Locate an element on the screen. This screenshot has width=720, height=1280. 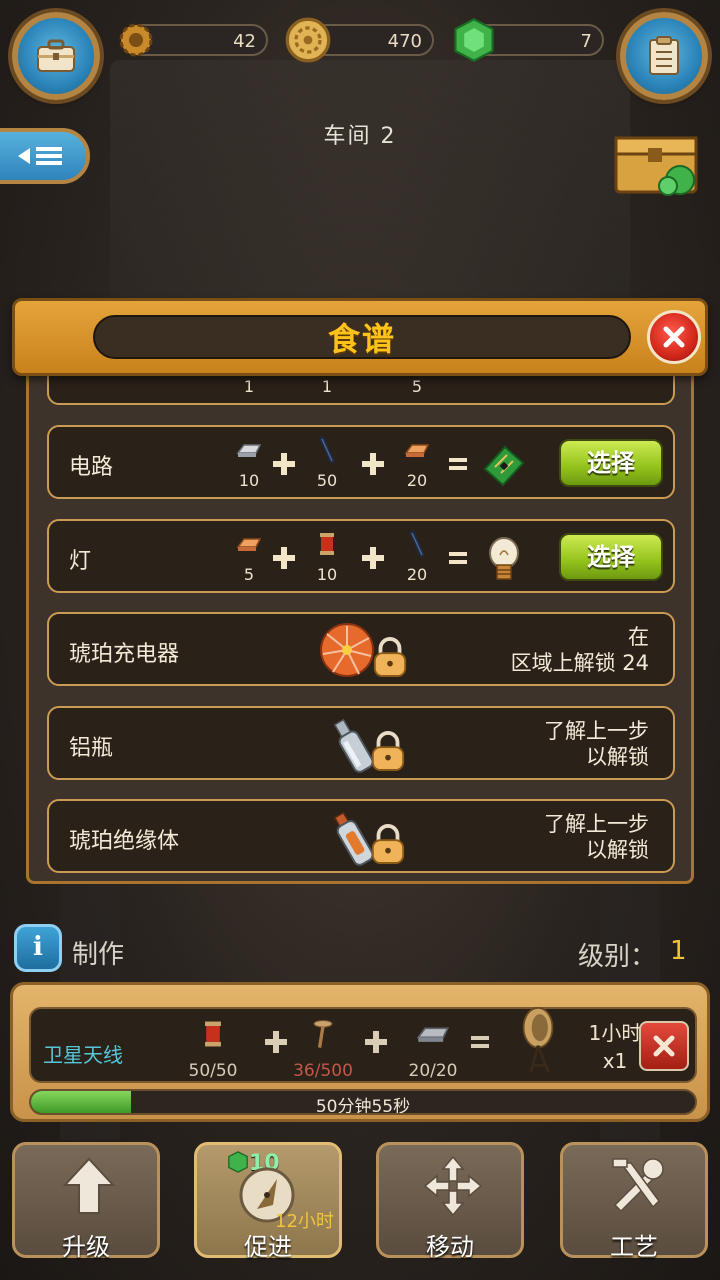
upgrade-label: 升级 is located at coordinates (86, 1247).